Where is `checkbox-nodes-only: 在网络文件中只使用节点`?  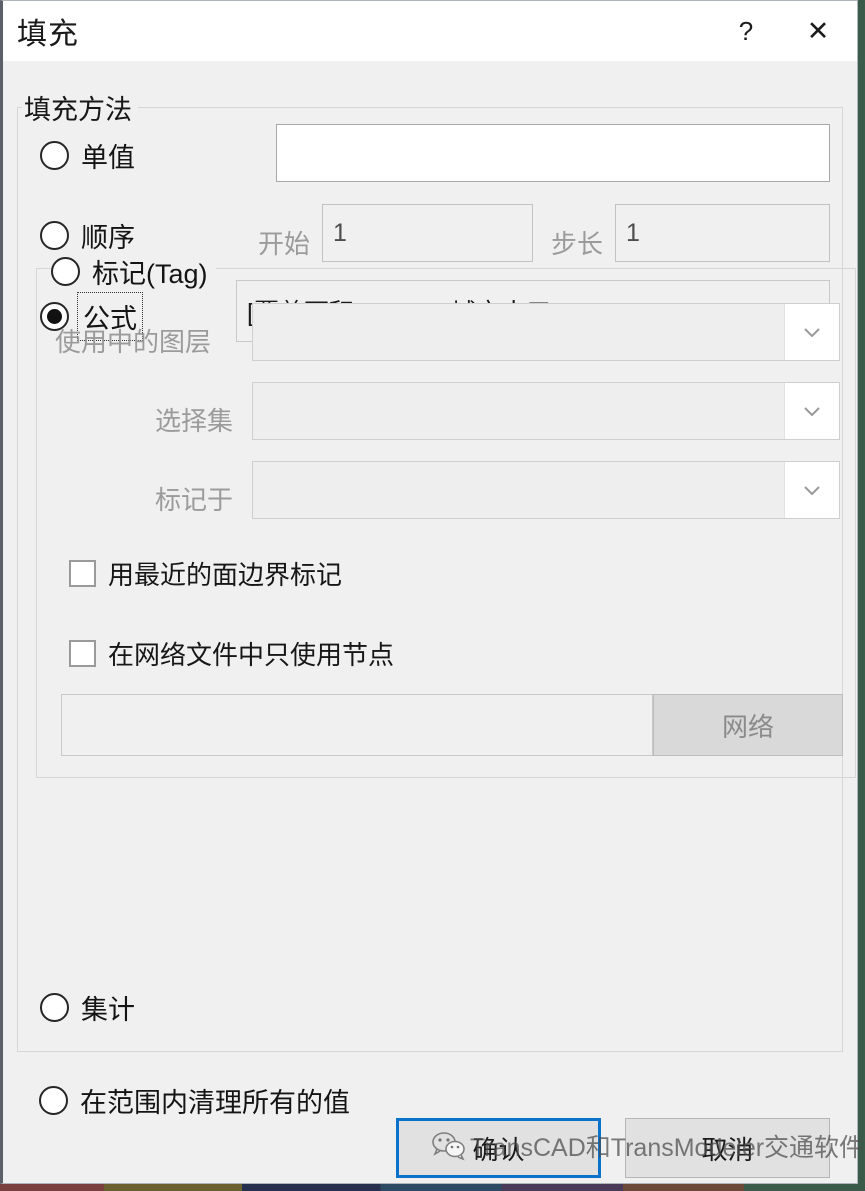
checkbox-nodes-only: 在网络文件中只使用节点 is located at coordinates (231, 653).